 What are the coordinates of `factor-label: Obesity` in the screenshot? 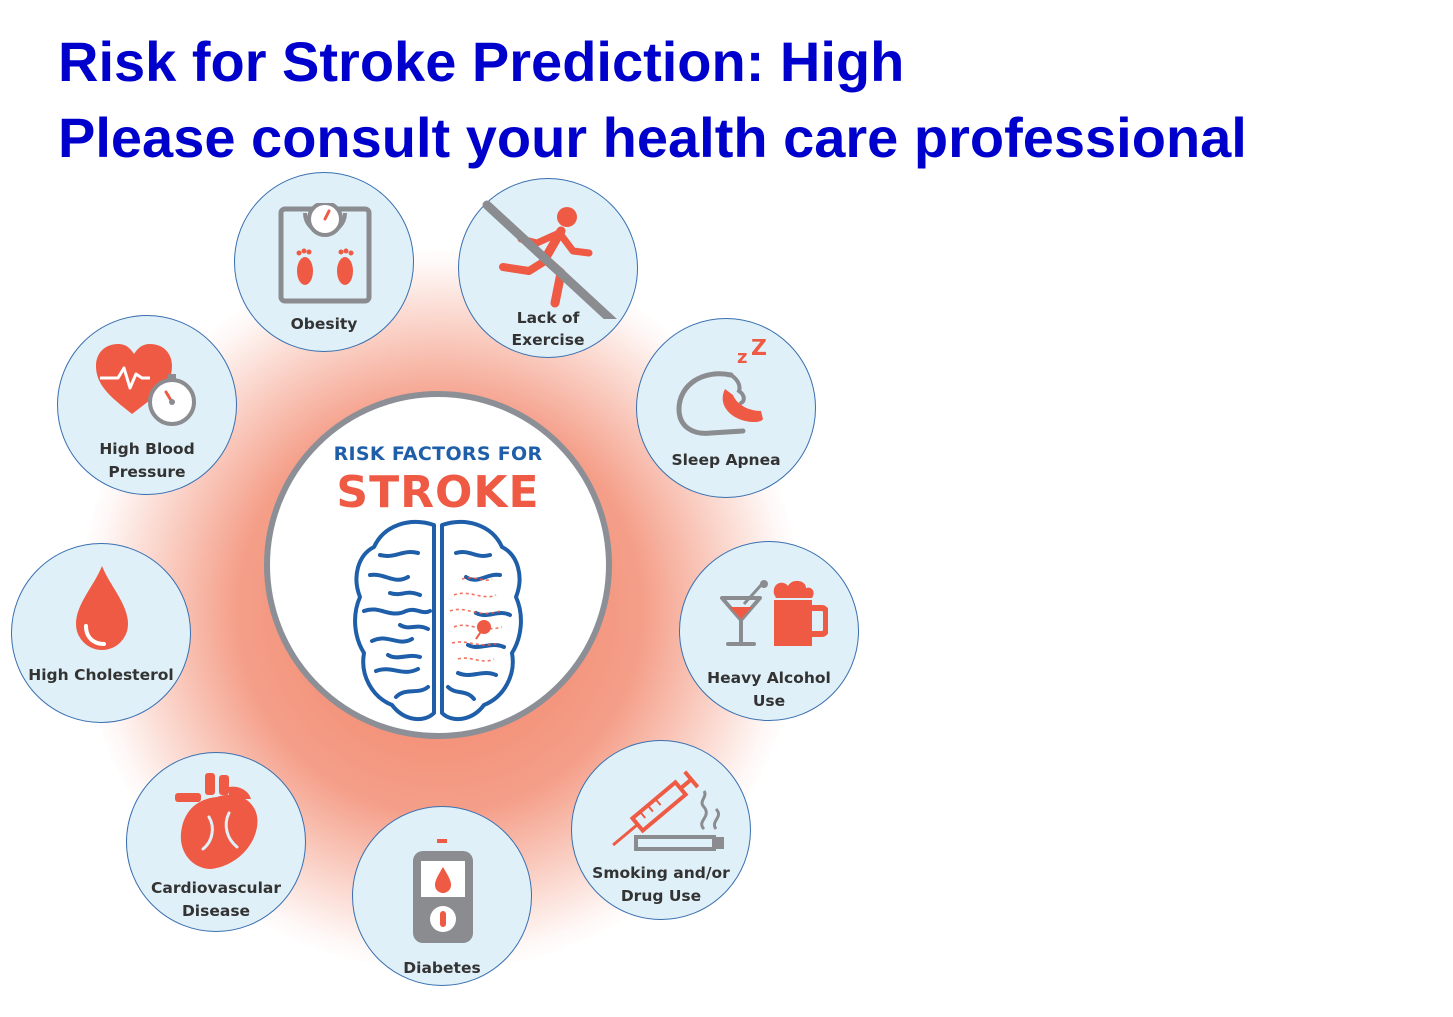 It's located at (324, 324).